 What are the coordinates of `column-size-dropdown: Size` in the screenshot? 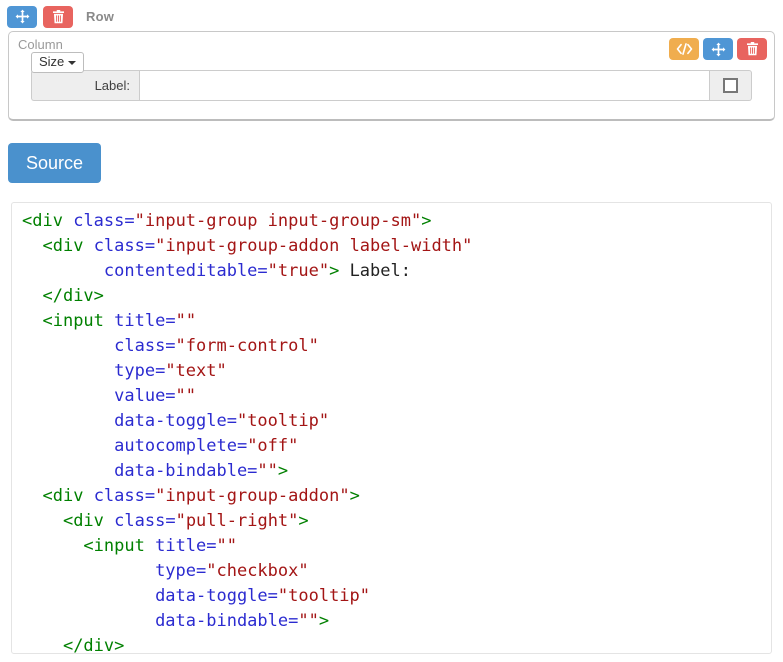 It's located at (58, 62).